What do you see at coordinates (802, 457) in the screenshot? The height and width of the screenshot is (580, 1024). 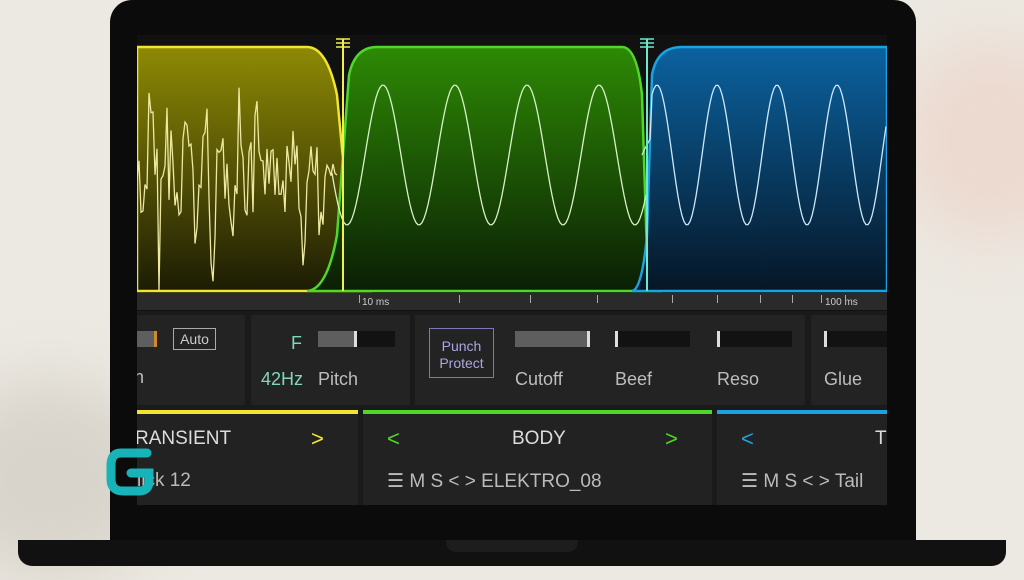 I see `section-tail: < T ☰ M S < > Tail` at bounding box center [802, 457].